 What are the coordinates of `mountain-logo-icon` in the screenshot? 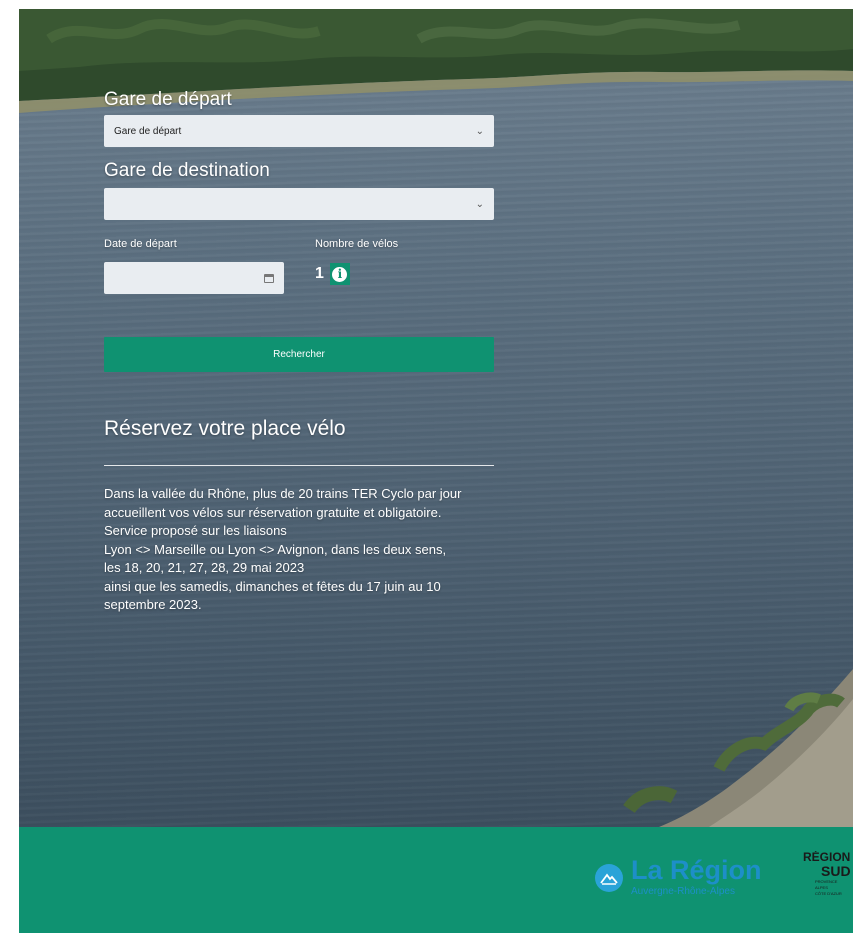 It's located at (609, 877).